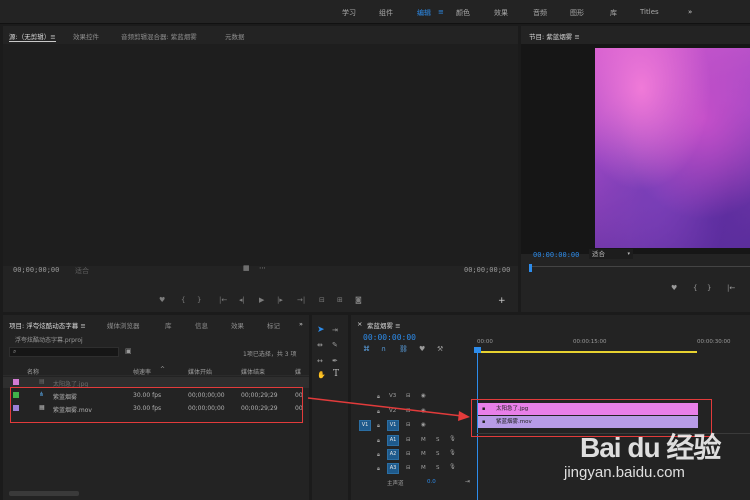 This screenshot has height=500, width=750. I want to click on watermark-url: jingyan.baidu.com, so click(624, 472).